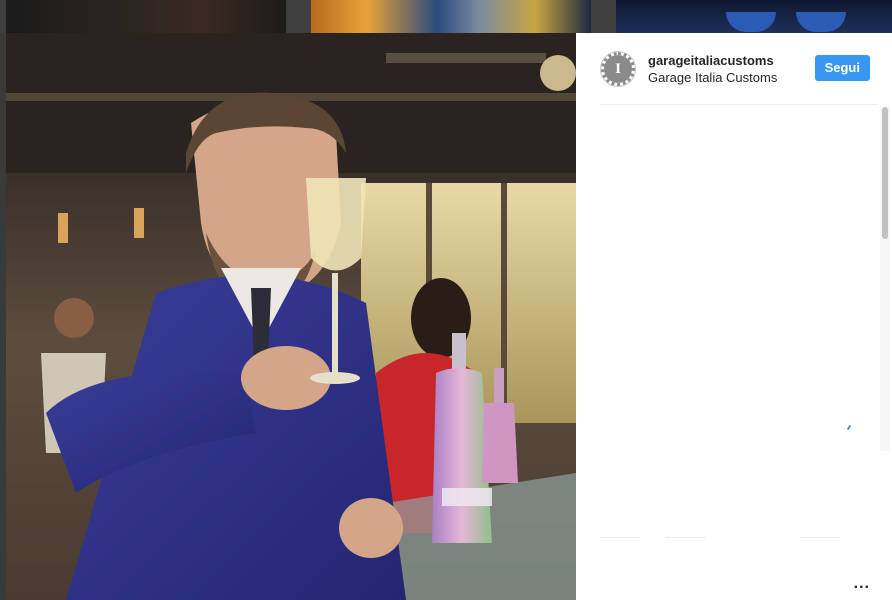 This screenshot has width=892, height=600. I want to click on avatar-badge: I, so click(618, 69).